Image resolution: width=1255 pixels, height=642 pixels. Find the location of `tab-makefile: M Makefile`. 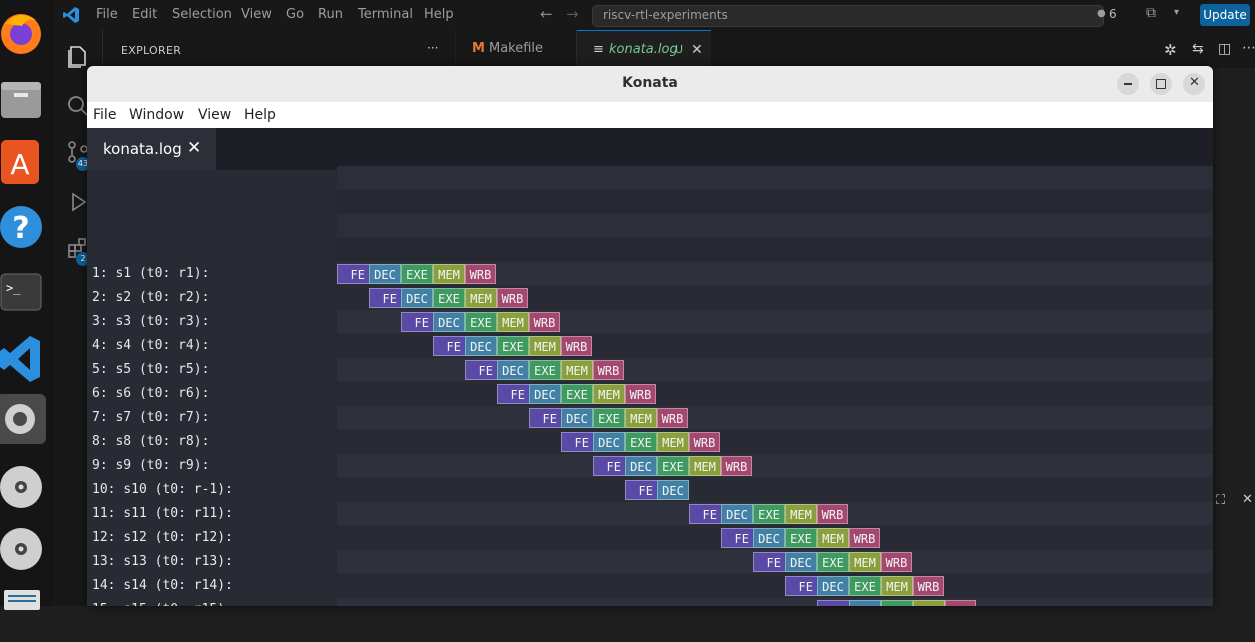

tab-makefile: M Makefile is located at coordinates (516, 49).